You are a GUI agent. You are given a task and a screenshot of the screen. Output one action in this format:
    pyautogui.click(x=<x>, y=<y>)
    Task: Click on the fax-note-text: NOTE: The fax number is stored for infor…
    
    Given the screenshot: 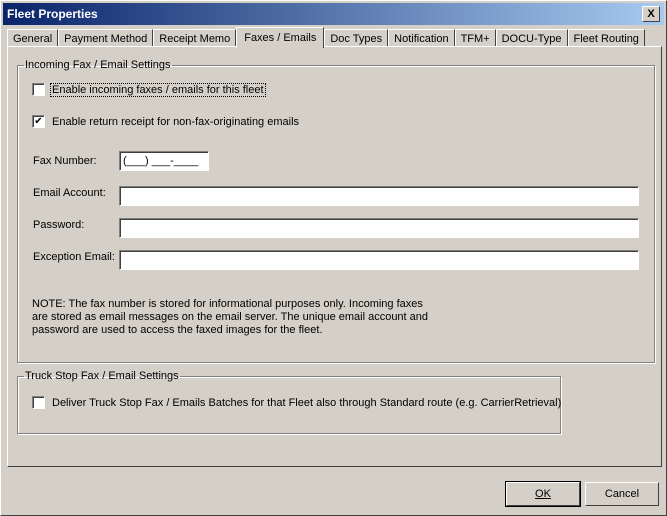 What is the action you would take?
    pyautogui.click(x=230, y=317)
    